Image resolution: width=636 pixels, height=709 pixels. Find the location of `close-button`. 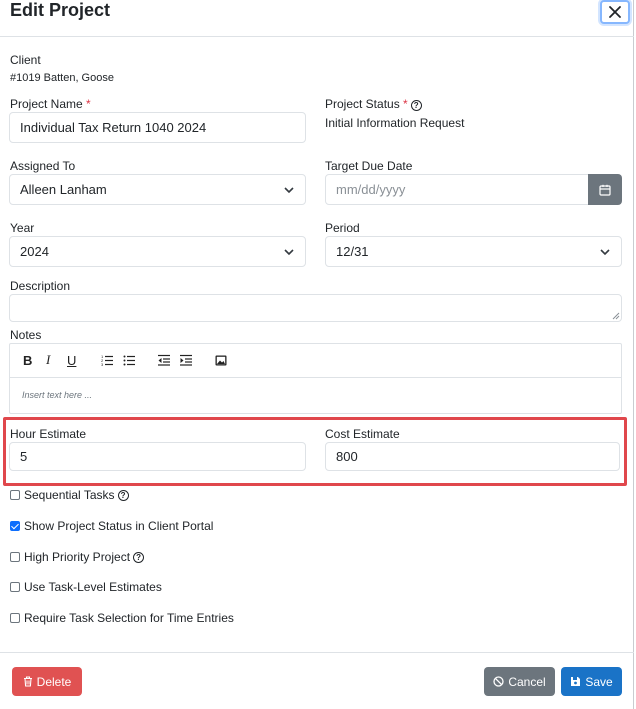

close-button is located at coordinates (615, 12).